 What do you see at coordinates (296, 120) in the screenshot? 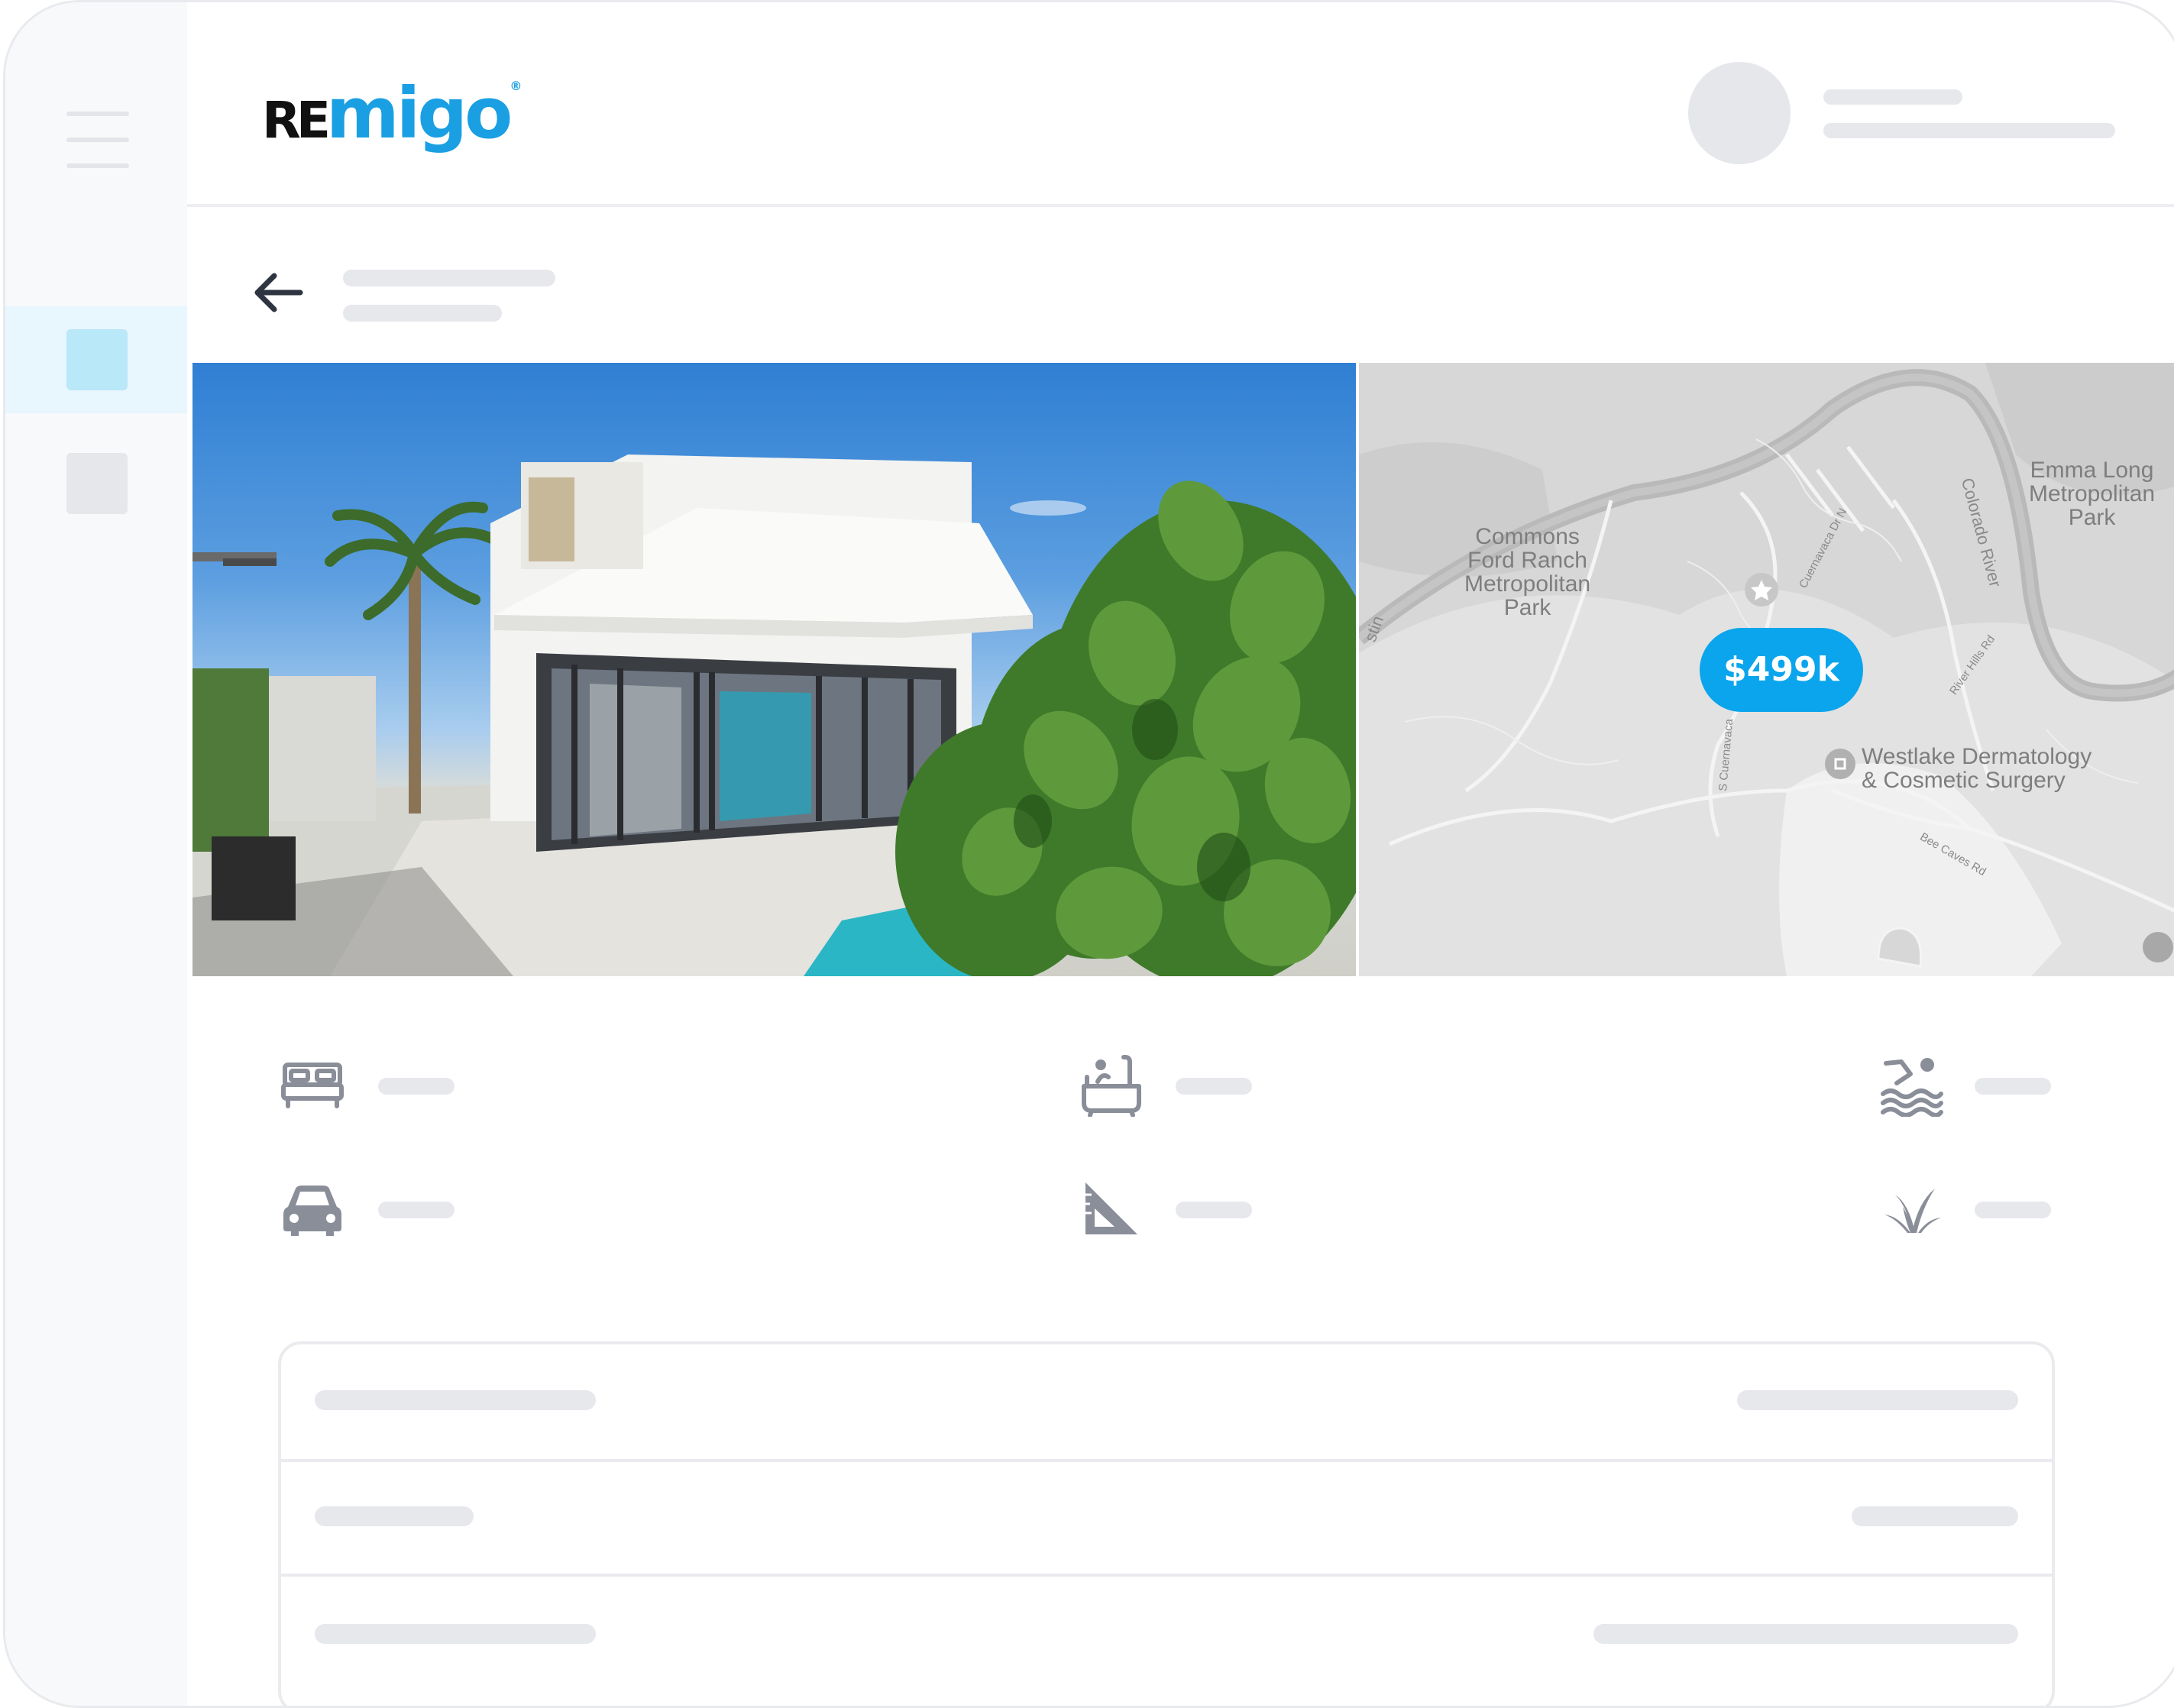
I see `logo-re-text: RE` at bounding box center [296, 120].